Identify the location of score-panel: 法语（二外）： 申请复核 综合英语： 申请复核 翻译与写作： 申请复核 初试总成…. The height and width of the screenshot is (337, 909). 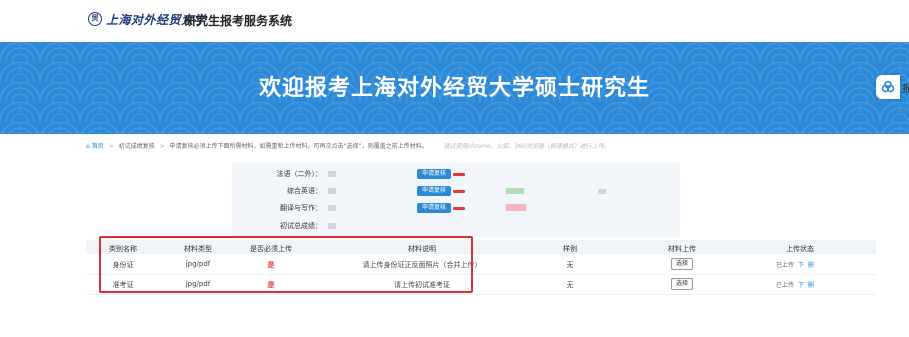
(456, 200).